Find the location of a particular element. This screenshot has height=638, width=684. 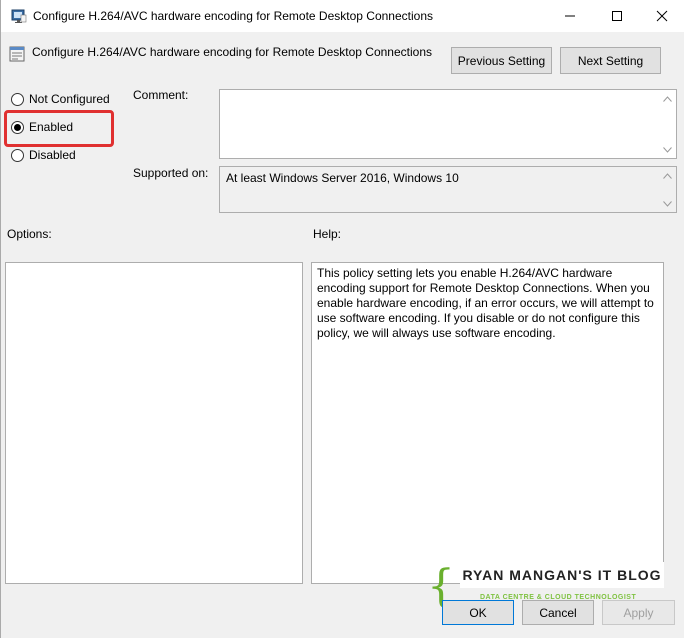

radio-not-configured: Not Configured is located at coordinates (60, 99).